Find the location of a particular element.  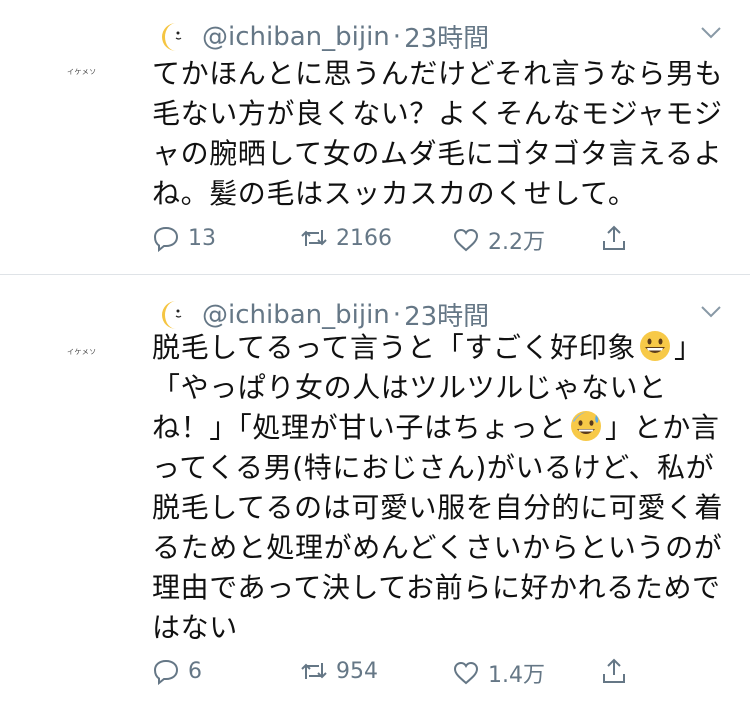

avatar: イケメソ is located at coordinates (82, 352).